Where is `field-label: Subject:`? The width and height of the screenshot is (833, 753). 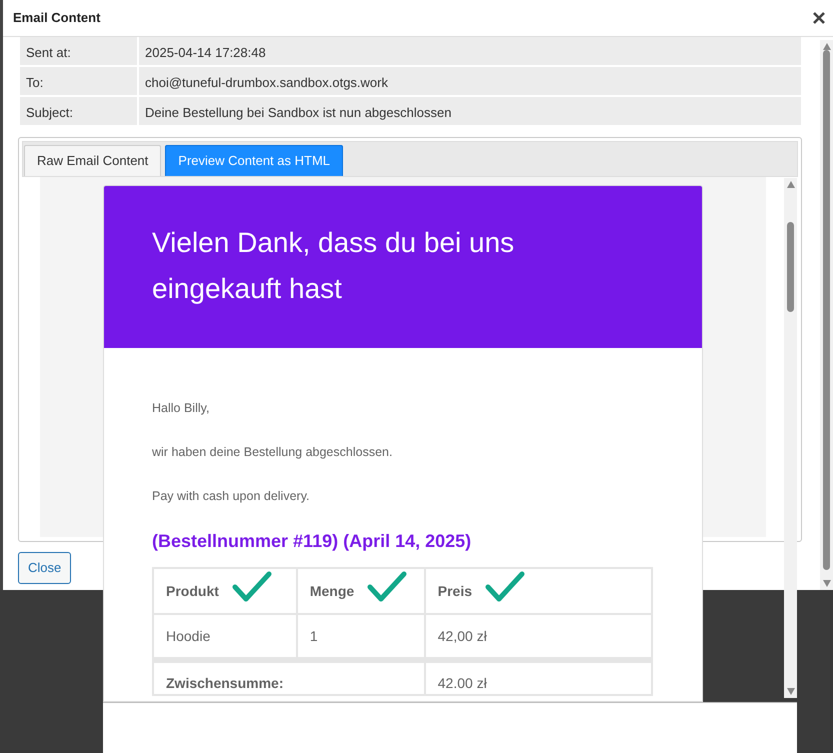 field-label: Subject: is located at coordinates (78, 111).